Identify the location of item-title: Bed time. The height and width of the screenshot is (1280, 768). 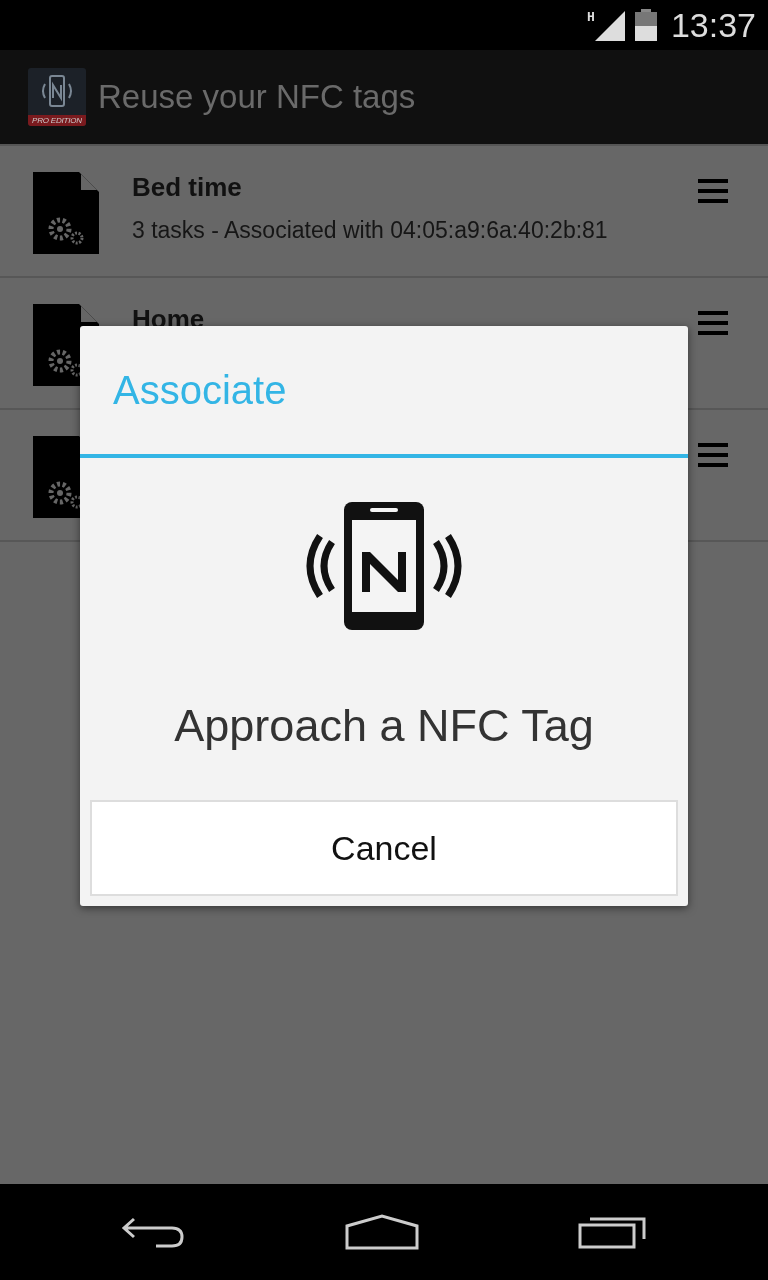
(187, 187).